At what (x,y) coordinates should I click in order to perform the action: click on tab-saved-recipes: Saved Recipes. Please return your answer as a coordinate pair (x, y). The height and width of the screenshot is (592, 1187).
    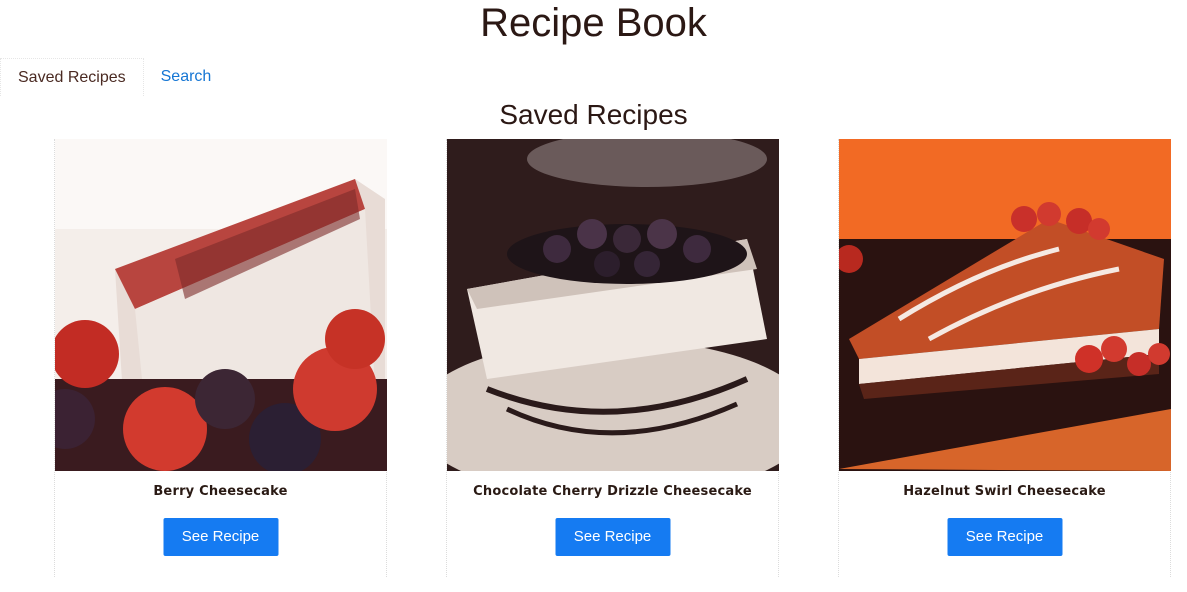
    Looking at the image, I should click on (72, 77).